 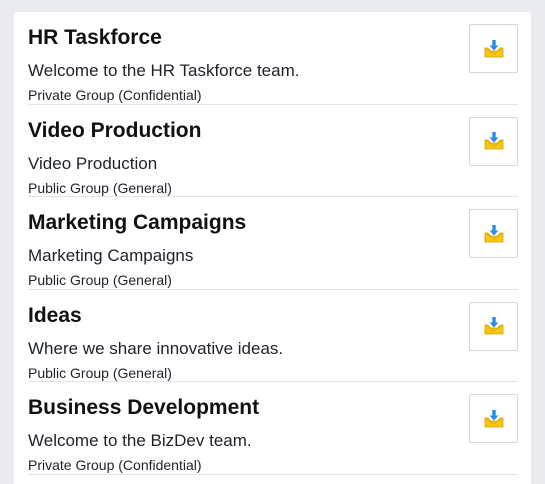 What do you see at coordinates (156, 348) in the screenshot?
I see `group-description: Where we share innovative ideas.` at bounding box center [156, 348].